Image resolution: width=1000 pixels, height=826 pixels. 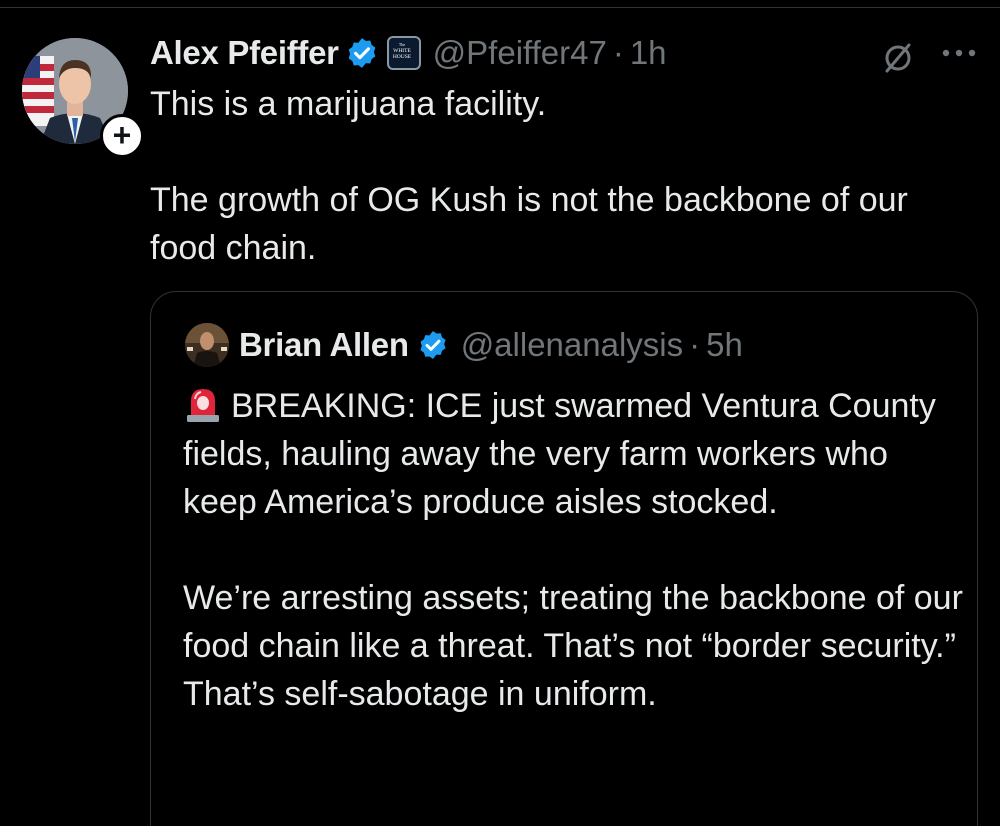 What do you see at coordinates (433, 345) in the screenshot?
I see `quoted-verified-badge-icon` at bounding box center [433, 345].